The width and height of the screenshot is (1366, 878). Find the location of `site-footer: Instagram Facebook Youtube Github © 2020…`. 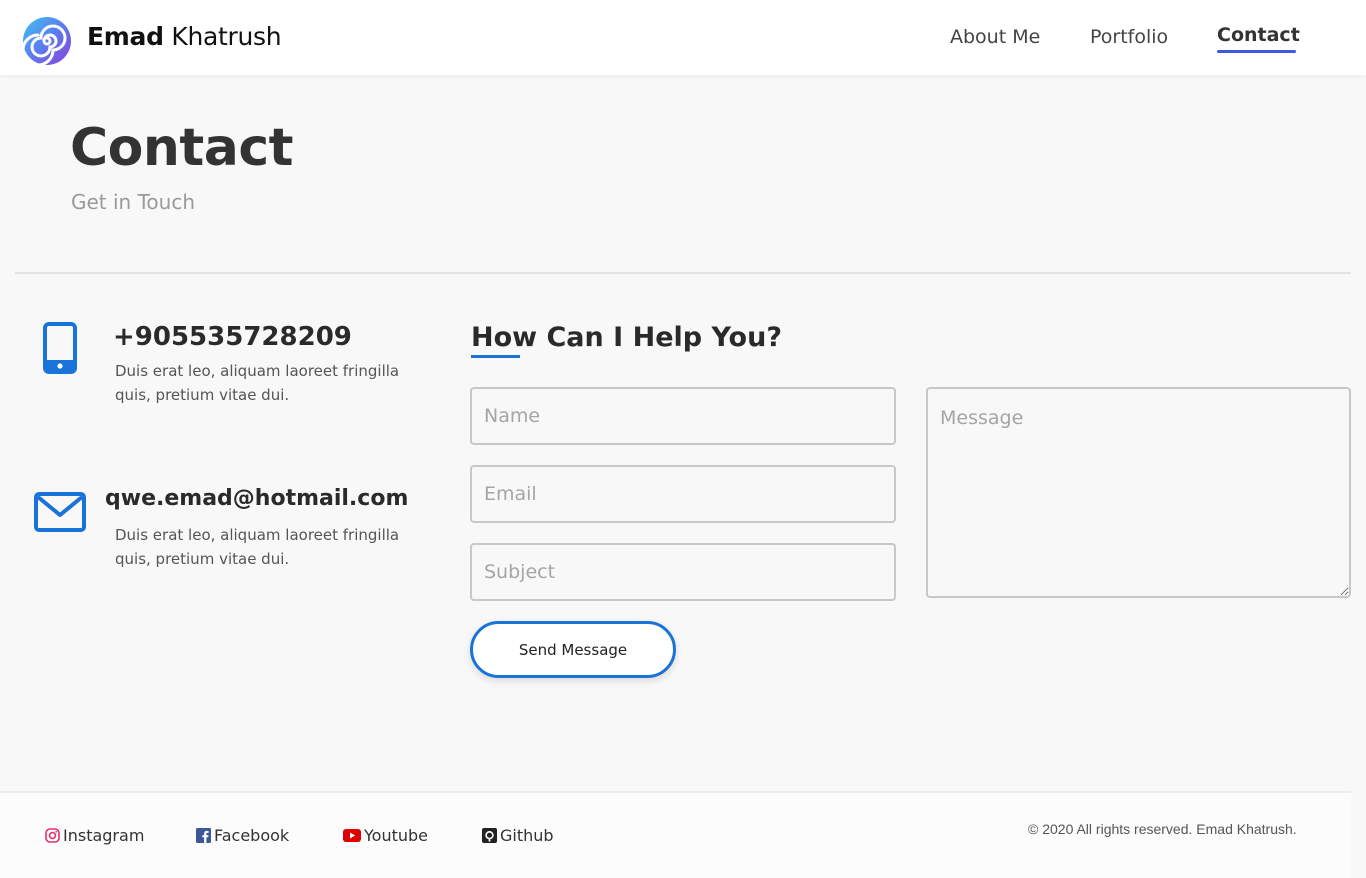

site-footer: Instagram Facebook Youtube Github © 2020… is located at coordinates (675, 834).